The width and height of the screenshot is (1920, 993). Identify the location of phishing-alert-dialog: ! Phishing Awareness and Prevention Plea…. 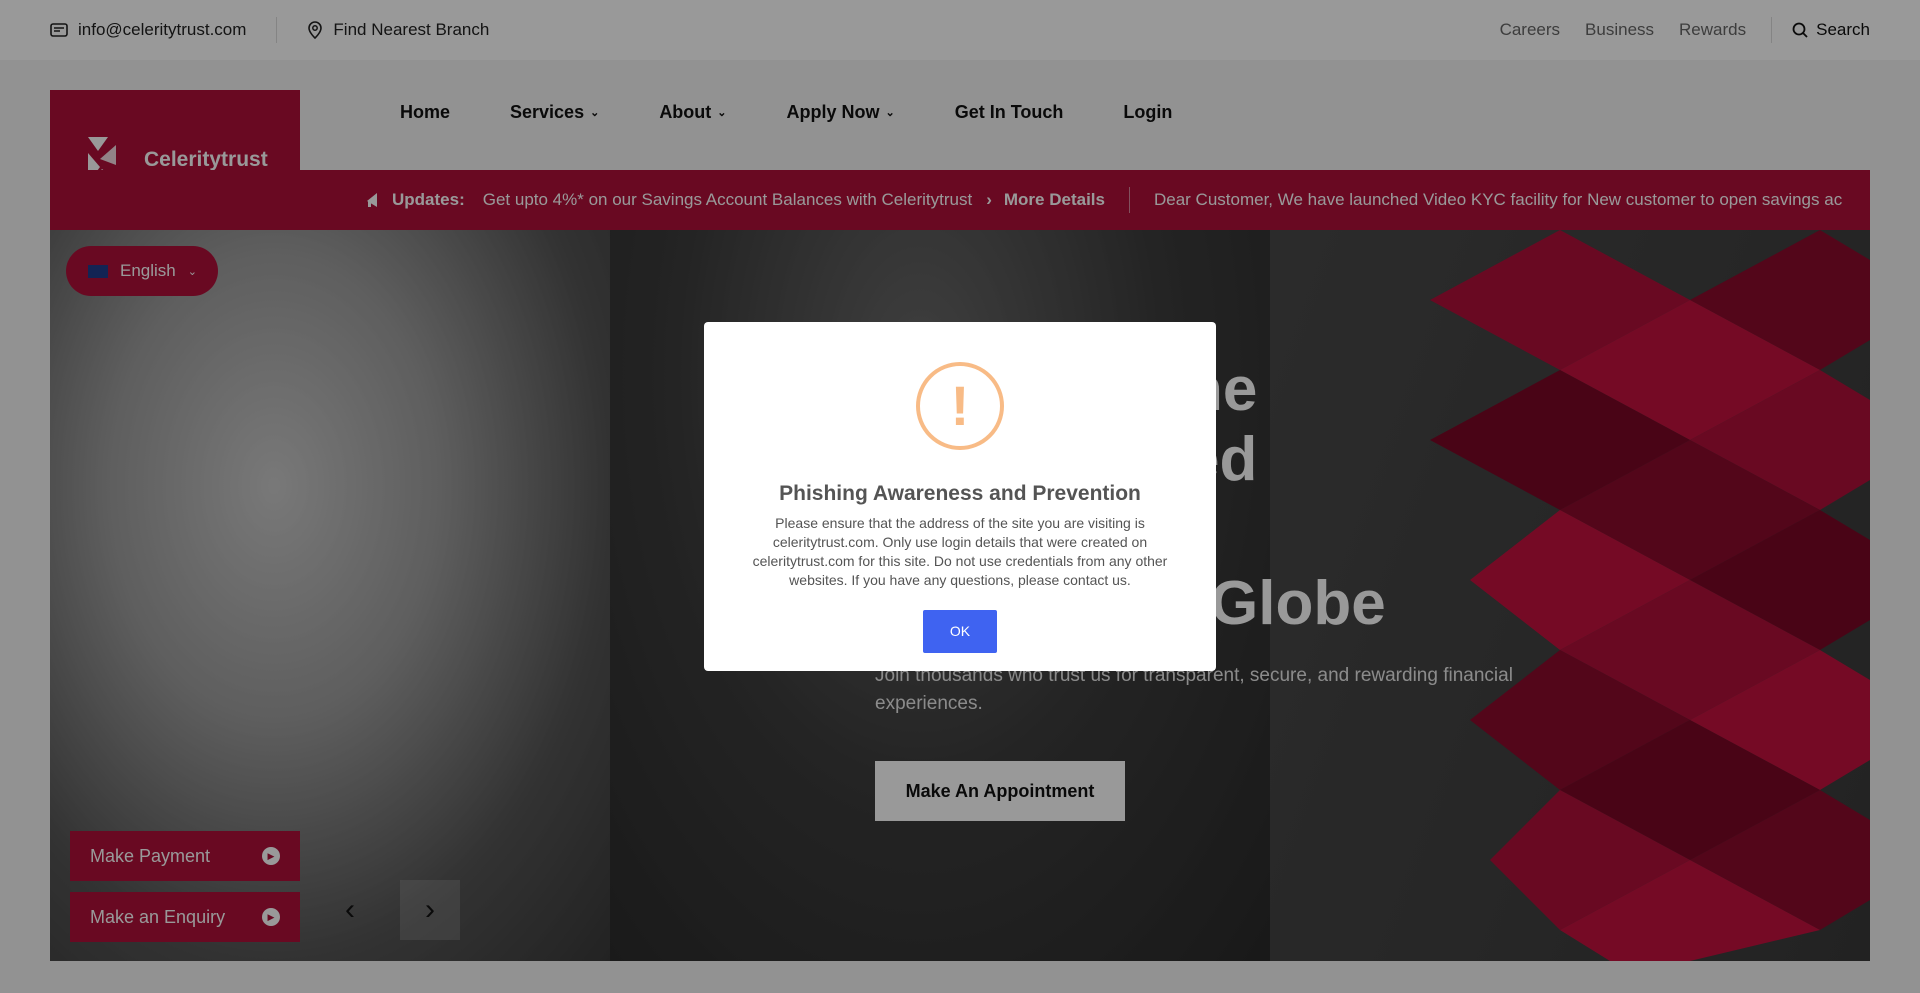
(960, 496).